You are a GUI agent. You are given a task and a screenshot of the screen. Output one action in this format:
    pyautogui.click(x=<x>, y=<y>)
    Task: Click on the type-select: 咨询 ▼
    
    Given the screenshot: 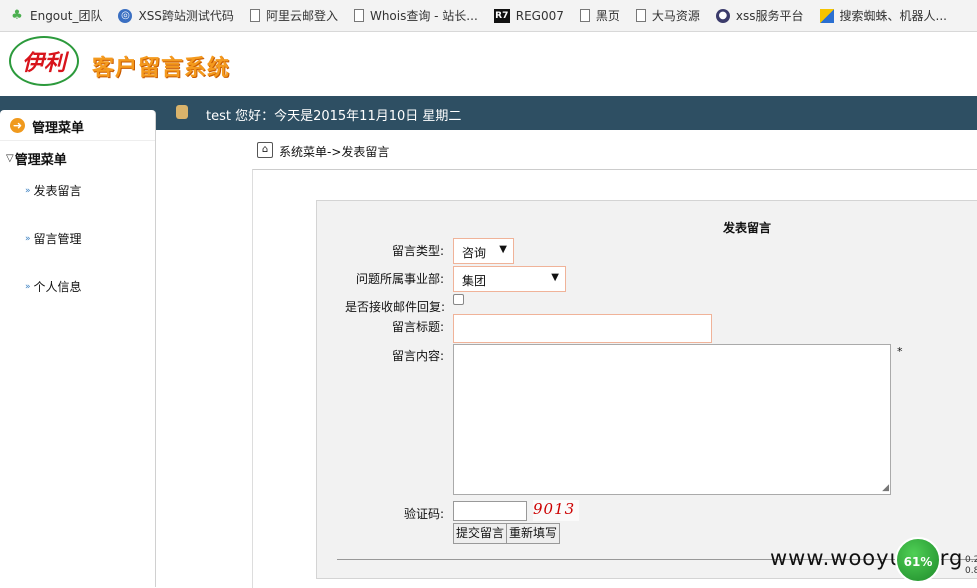 What is the action you would take?
    pyautogui.click(x=483, y=251)
    